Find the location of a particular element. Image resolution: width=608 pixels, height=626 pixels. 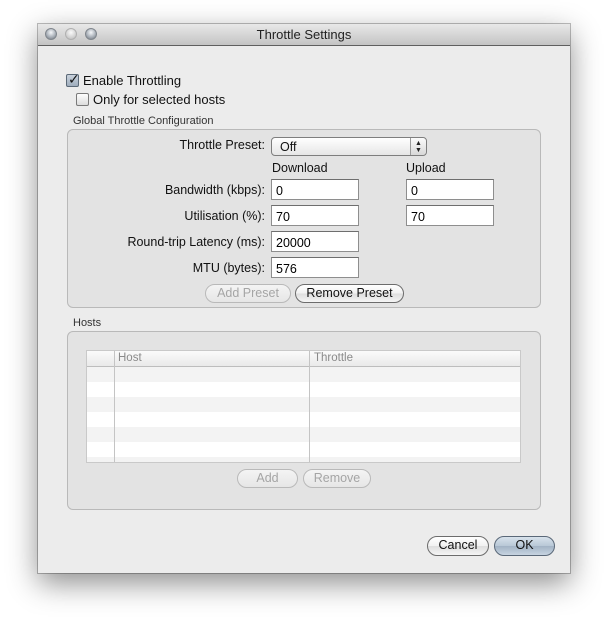

utilisation-download-input is located at coordinates (315, 215).